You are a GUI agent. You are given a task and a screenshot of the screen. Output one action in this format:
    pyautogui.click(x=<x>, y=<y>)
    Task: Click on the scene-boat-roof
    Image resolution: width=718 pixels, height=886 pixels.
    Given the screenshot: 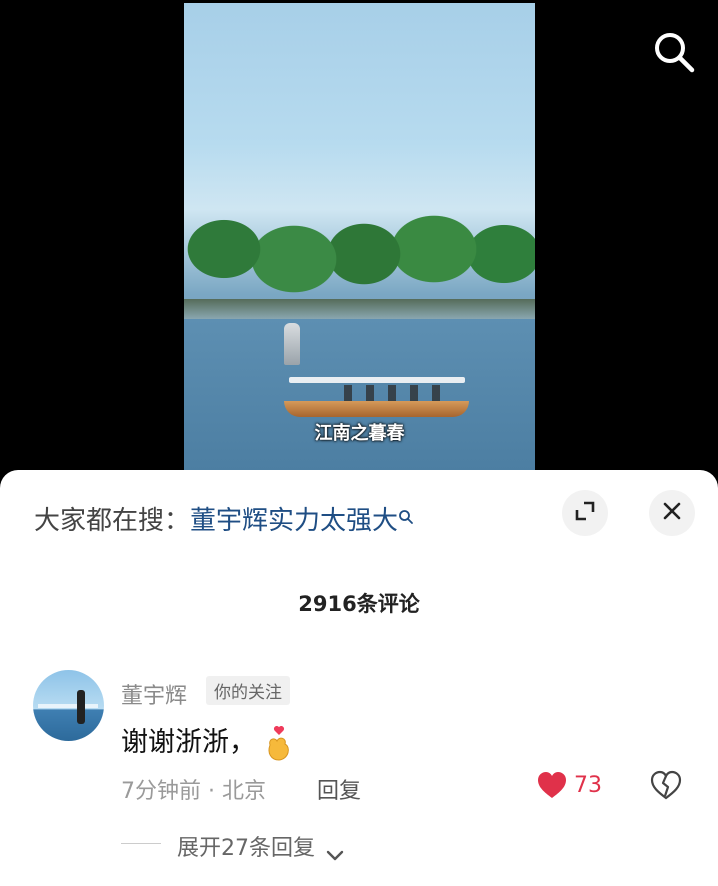 What is the action you would take?
    pyautogui.click(x=377, y=380)
    